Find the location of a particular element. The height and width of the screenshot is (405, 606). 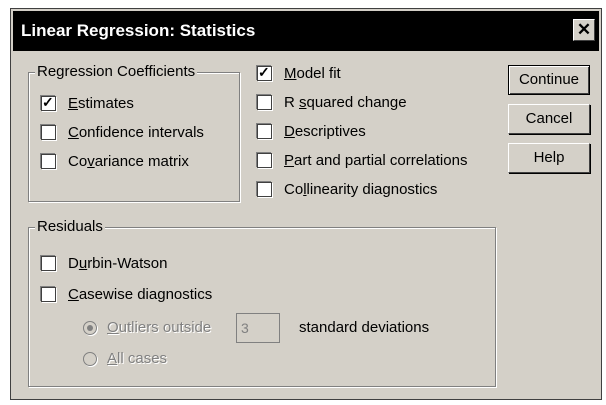

window-title: Linear Regression: Statistics is located at coordinates (138, 30).